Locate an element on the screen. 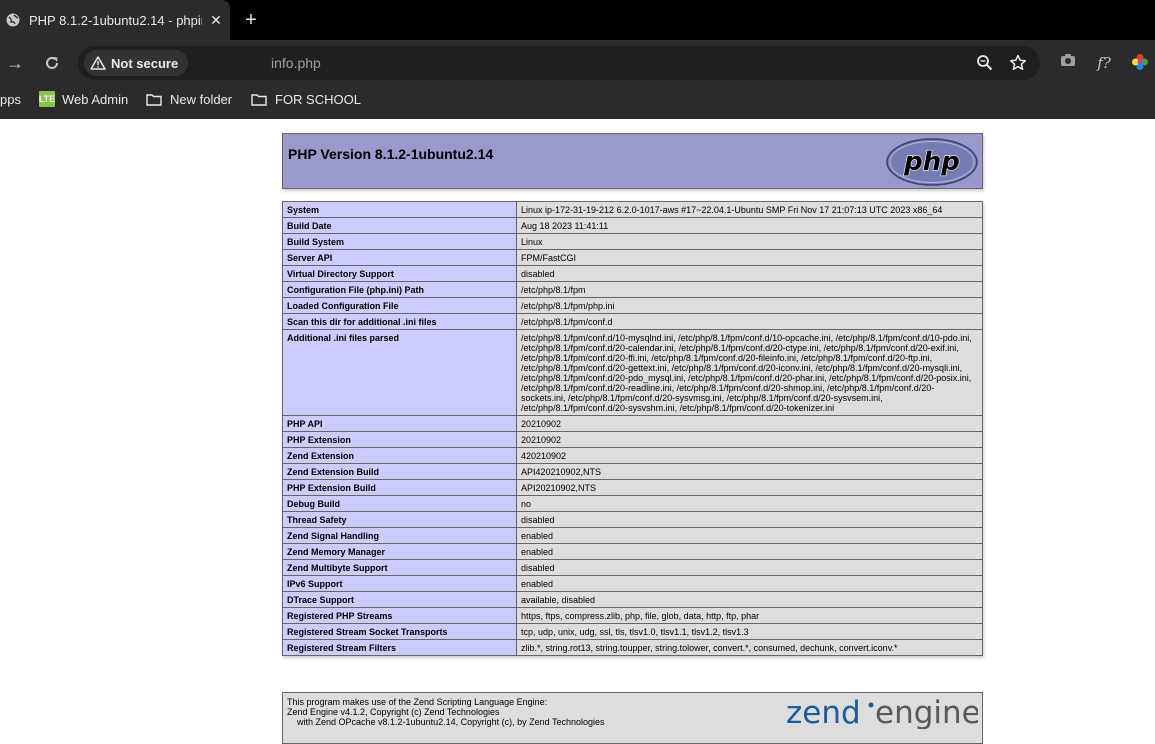  bookmark-web-admin: LTE Web Admin is located at coordinates (83, 99).